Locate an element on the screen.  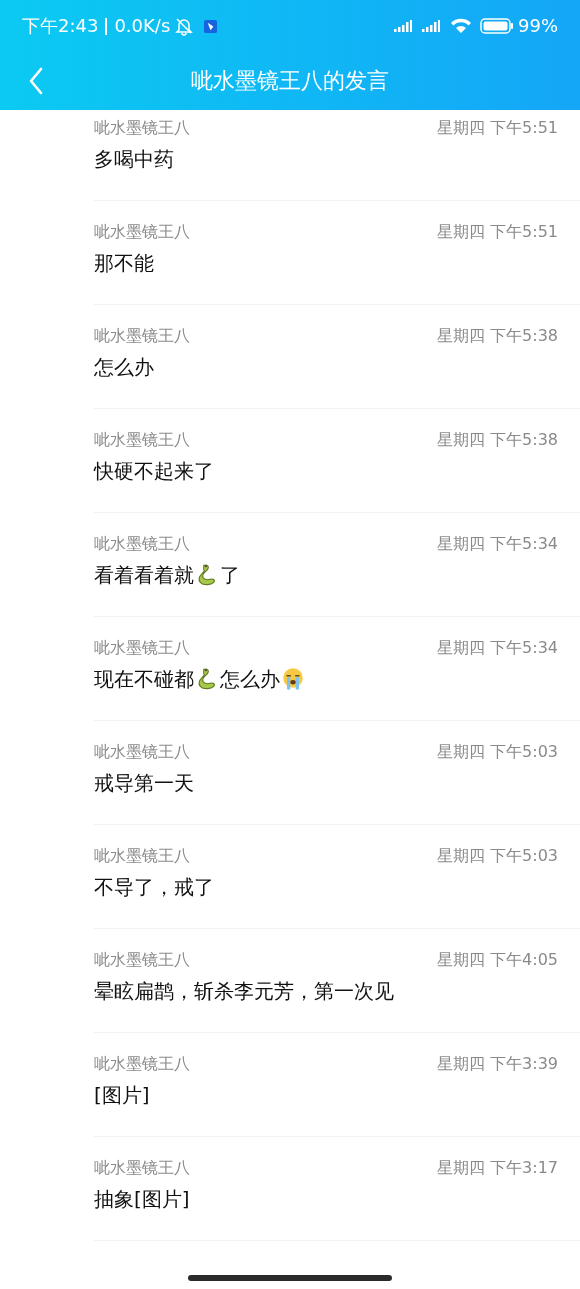
message-time: 星期四 下午3:17 is located at coordinates (497, 1168).